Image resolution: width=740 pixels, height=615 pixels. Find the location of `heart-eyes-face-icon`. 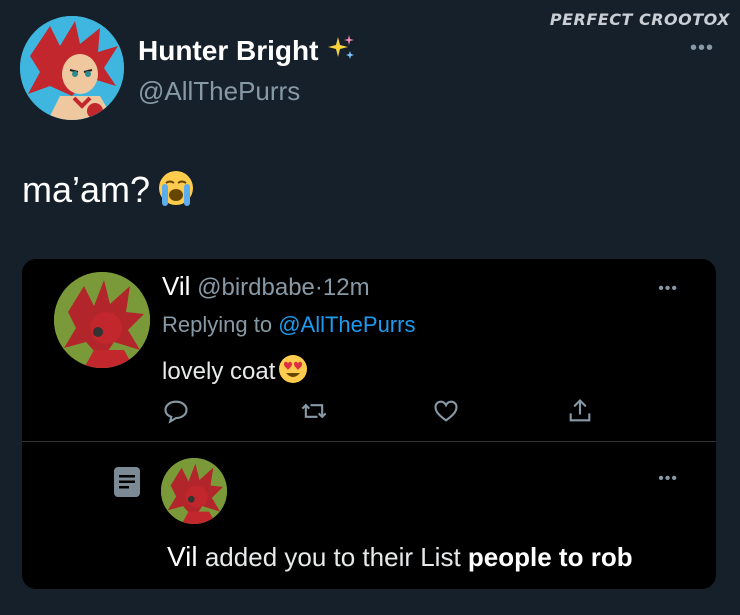

heart-eyes-face-icon is located at coordinates (293, 372).